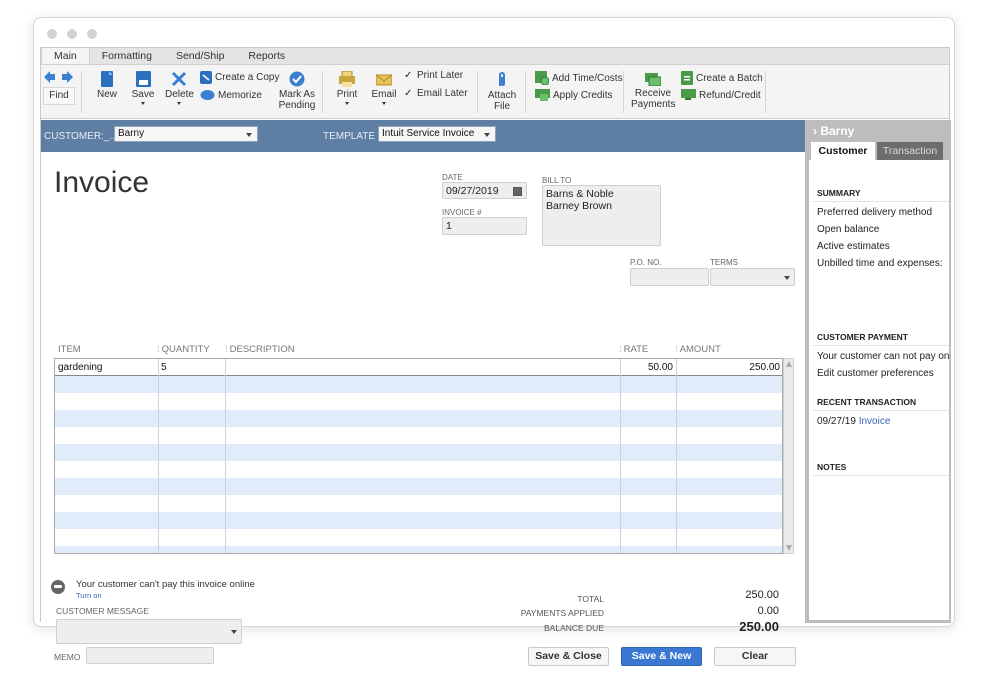 This screenshot has height=676, width=988. I want to click on save-new-button: Save & New, so click(661, 656).